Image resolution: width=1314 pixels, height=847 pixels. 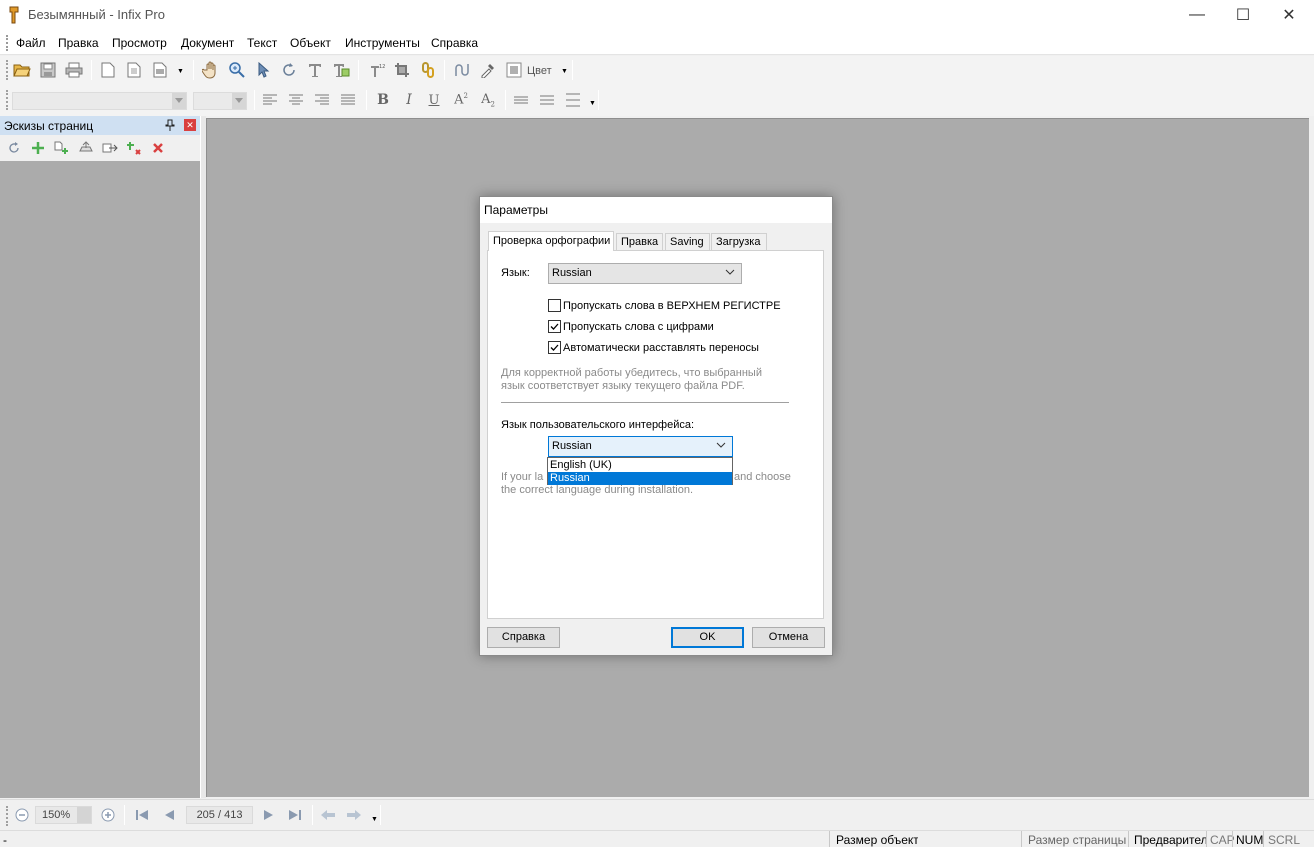 I want to click on navbar-grip, so click(x=7, y=816).